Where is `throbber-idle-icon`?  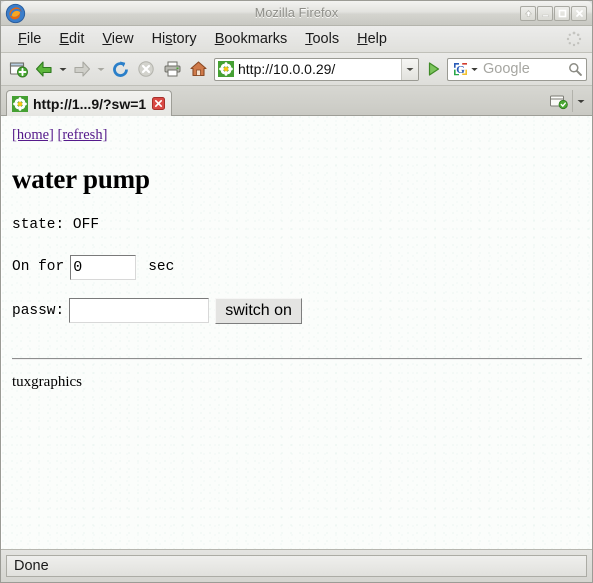
throbber-idle-icon is located at coordinates (574, 39).